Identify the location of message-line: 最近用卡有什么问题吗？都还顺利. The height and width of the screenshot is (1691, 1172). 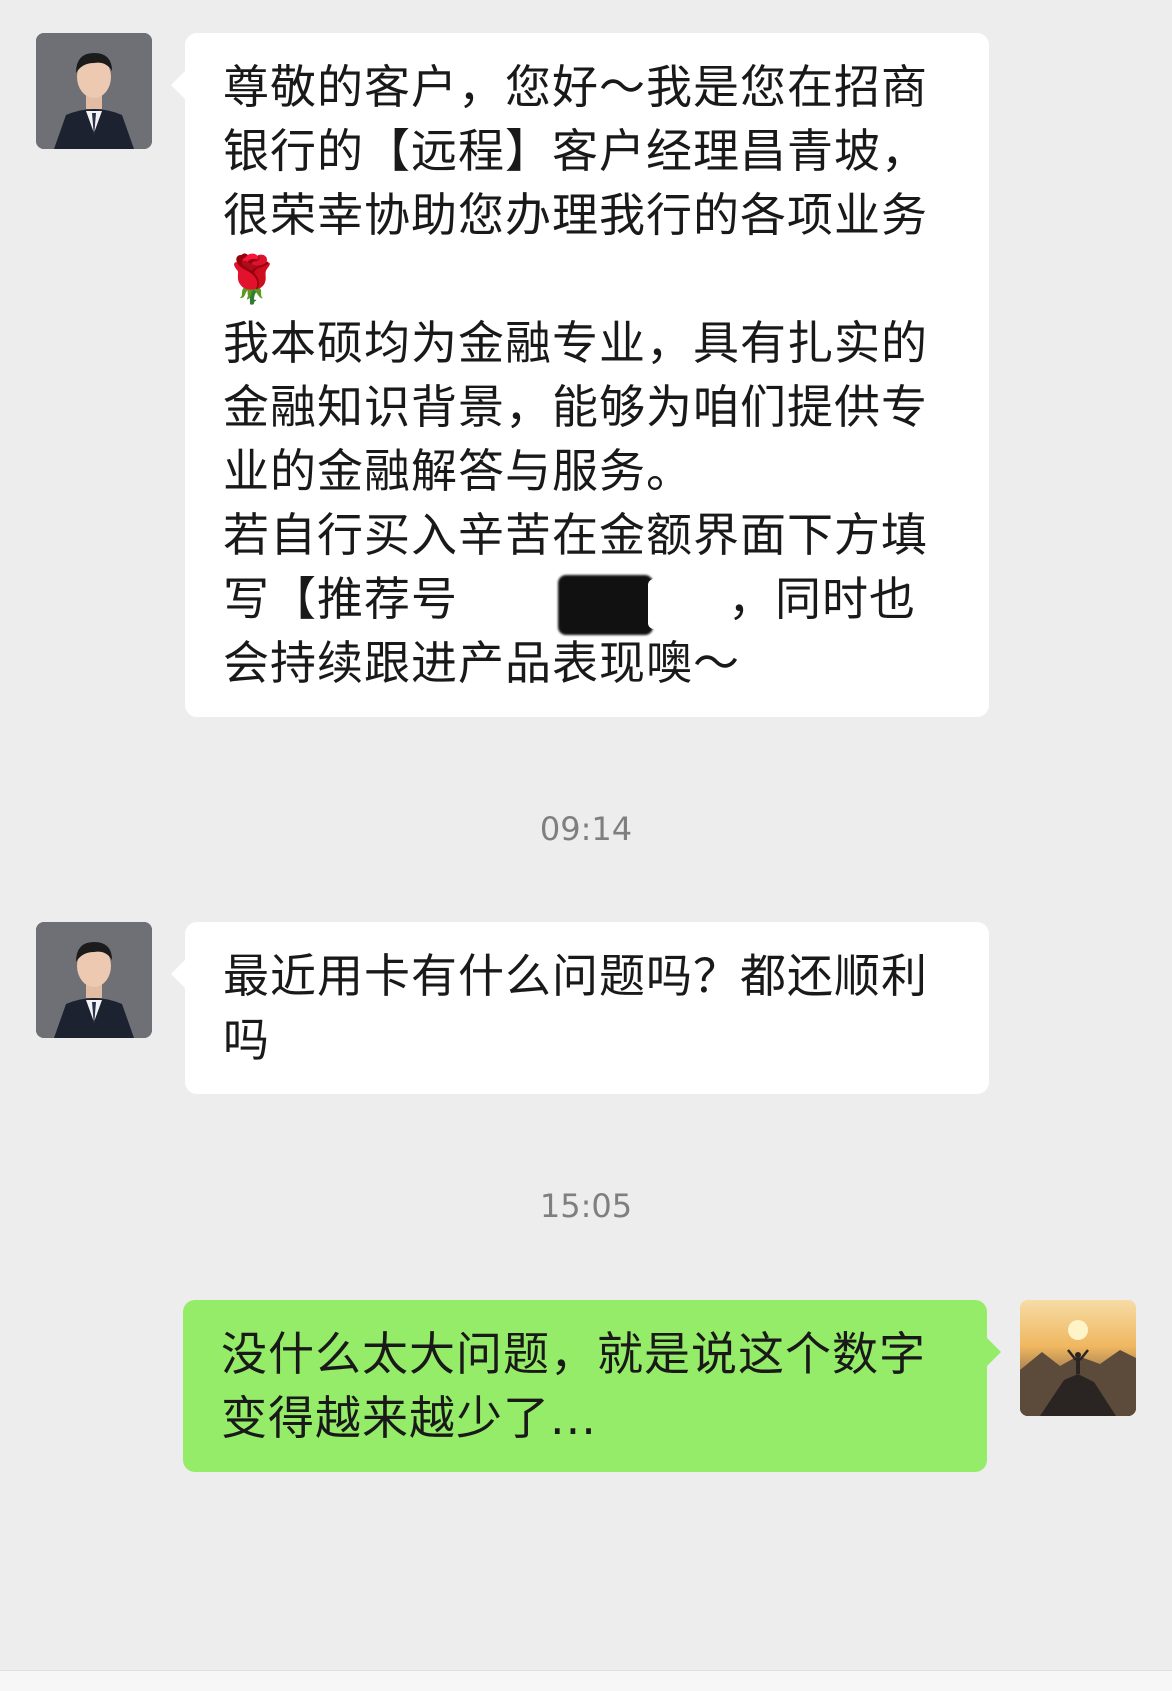
(575, 976).